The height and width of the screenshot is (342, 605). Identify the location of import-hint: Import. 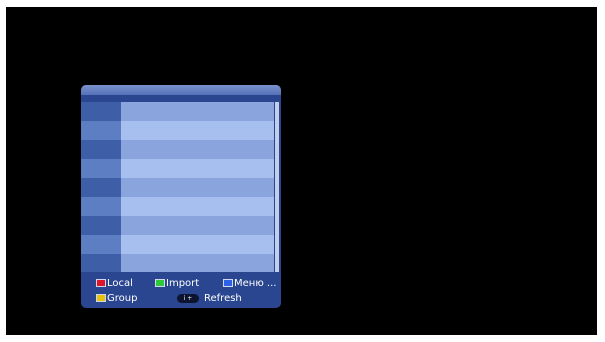
(177, 283).